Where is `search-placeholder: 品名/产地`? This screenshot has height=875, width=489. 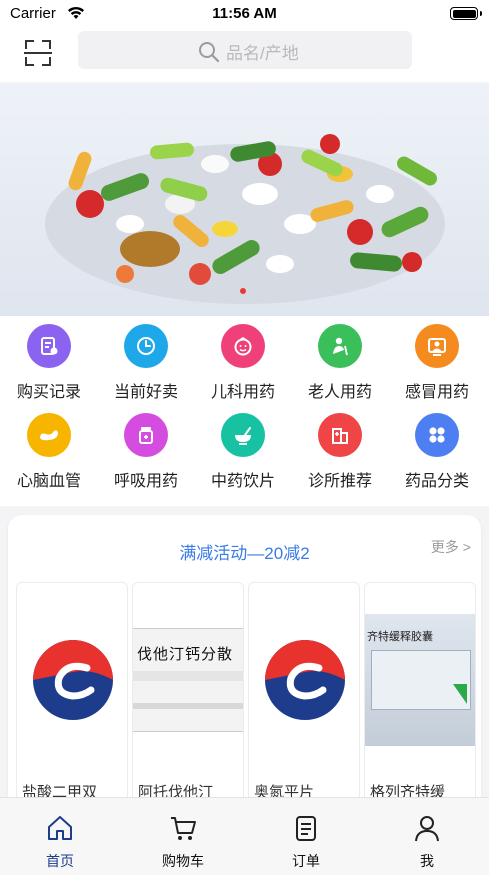
search-placeholder: 品名/产地 is located at coordinates (262, 53).